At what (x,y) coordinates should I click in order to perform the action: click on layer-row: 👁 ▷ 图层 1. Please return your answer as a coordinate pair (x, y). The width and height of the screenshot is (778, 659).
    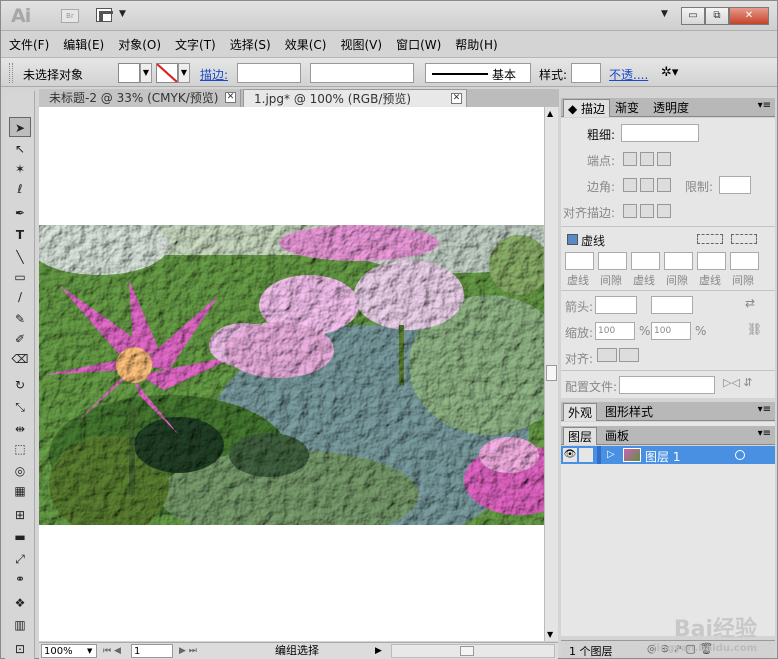
    Looking at the image, I should click on (668, 455).